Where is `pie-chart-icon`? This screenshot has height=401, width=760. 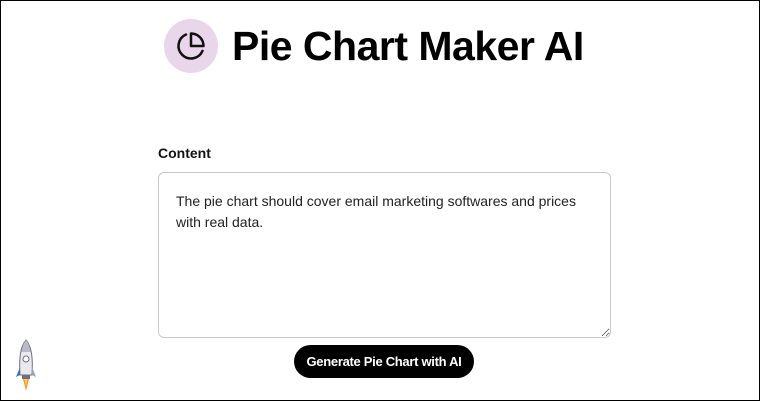
pie-chart-icon is located at coordinates (191, 46).